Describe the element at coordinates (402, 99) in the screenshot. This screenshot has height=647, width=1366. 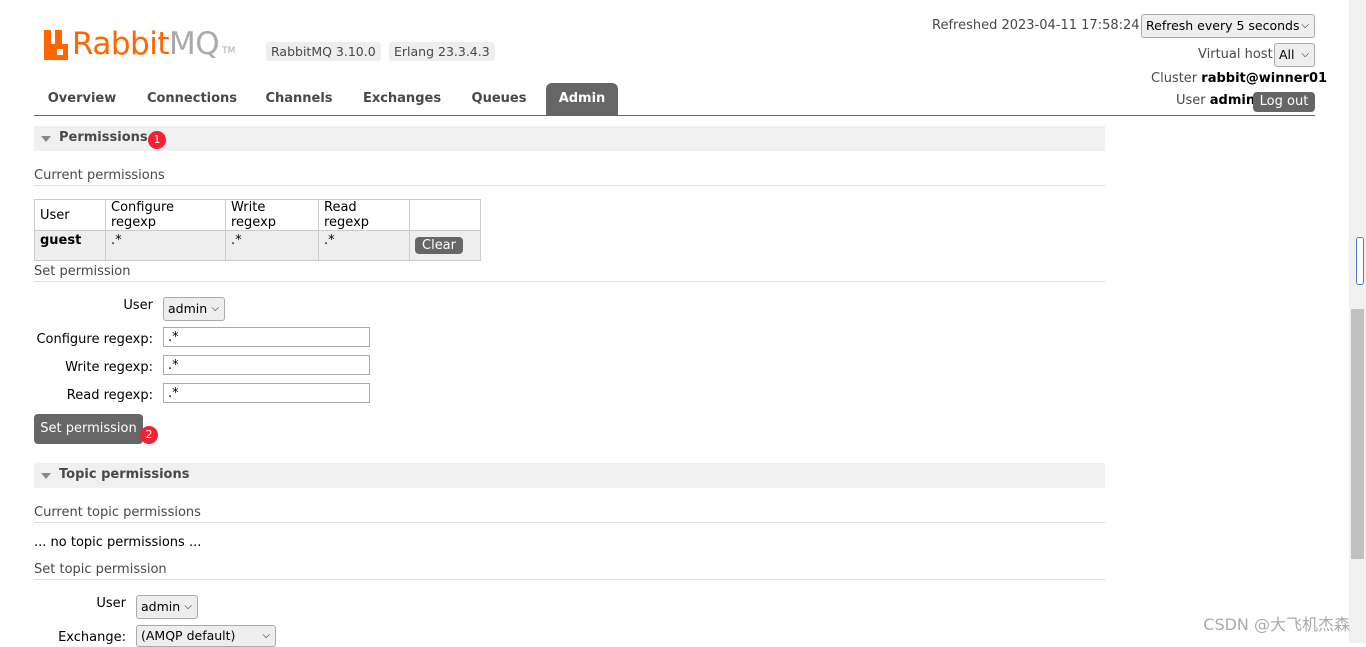
I see `tab-exchanges: Exchanges` at that location.